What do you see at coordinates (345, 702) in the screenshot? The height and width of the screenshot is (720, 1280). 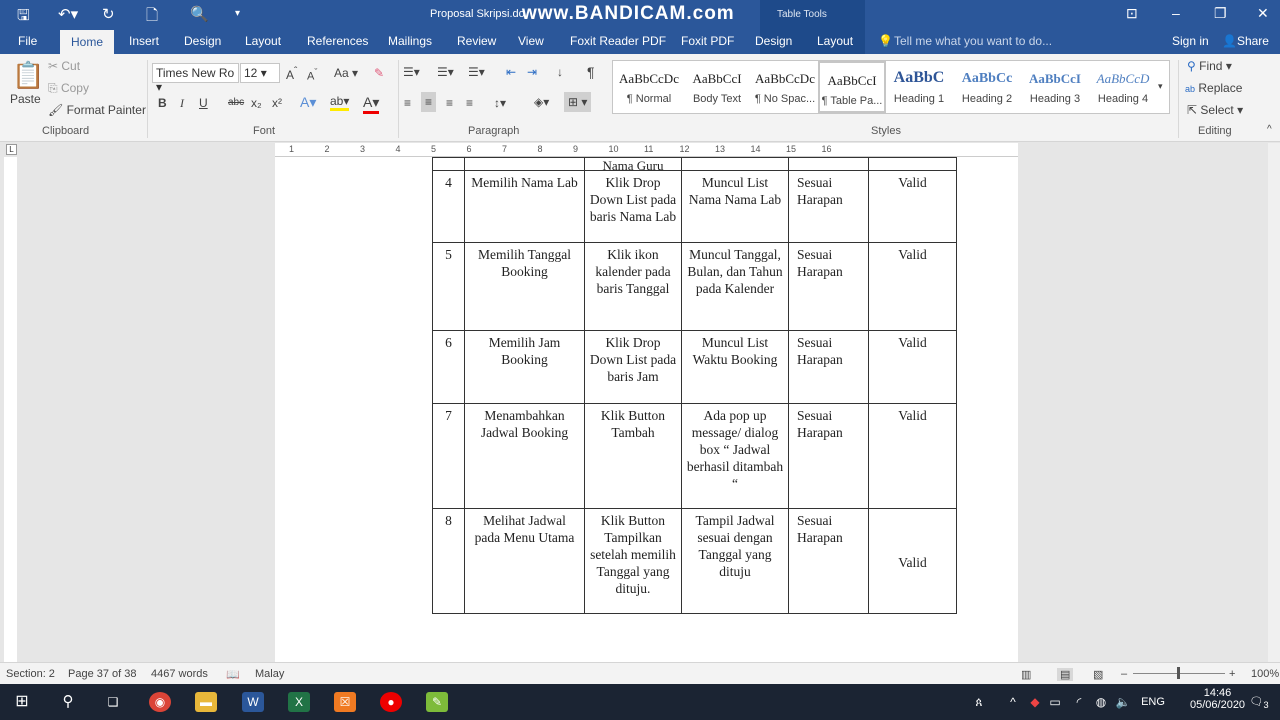 I see `xampp-icon: ☒` at bounding box center [345, 702].